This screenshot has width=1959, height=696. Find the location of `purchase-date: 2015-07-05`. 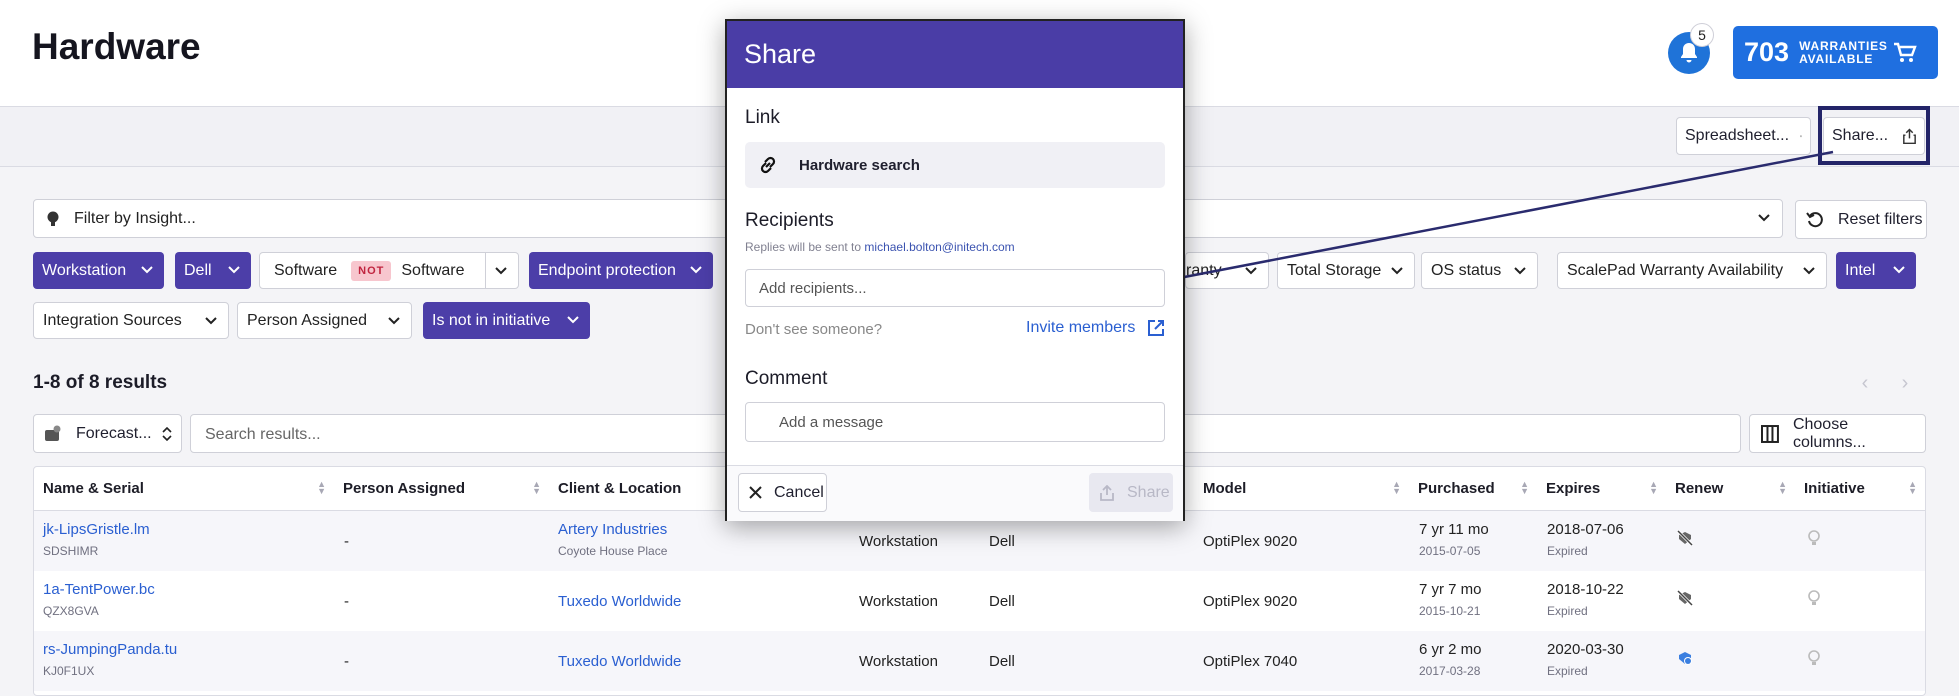

purchase-date: 2015-07-05 is located at coordinates (1450, 551).